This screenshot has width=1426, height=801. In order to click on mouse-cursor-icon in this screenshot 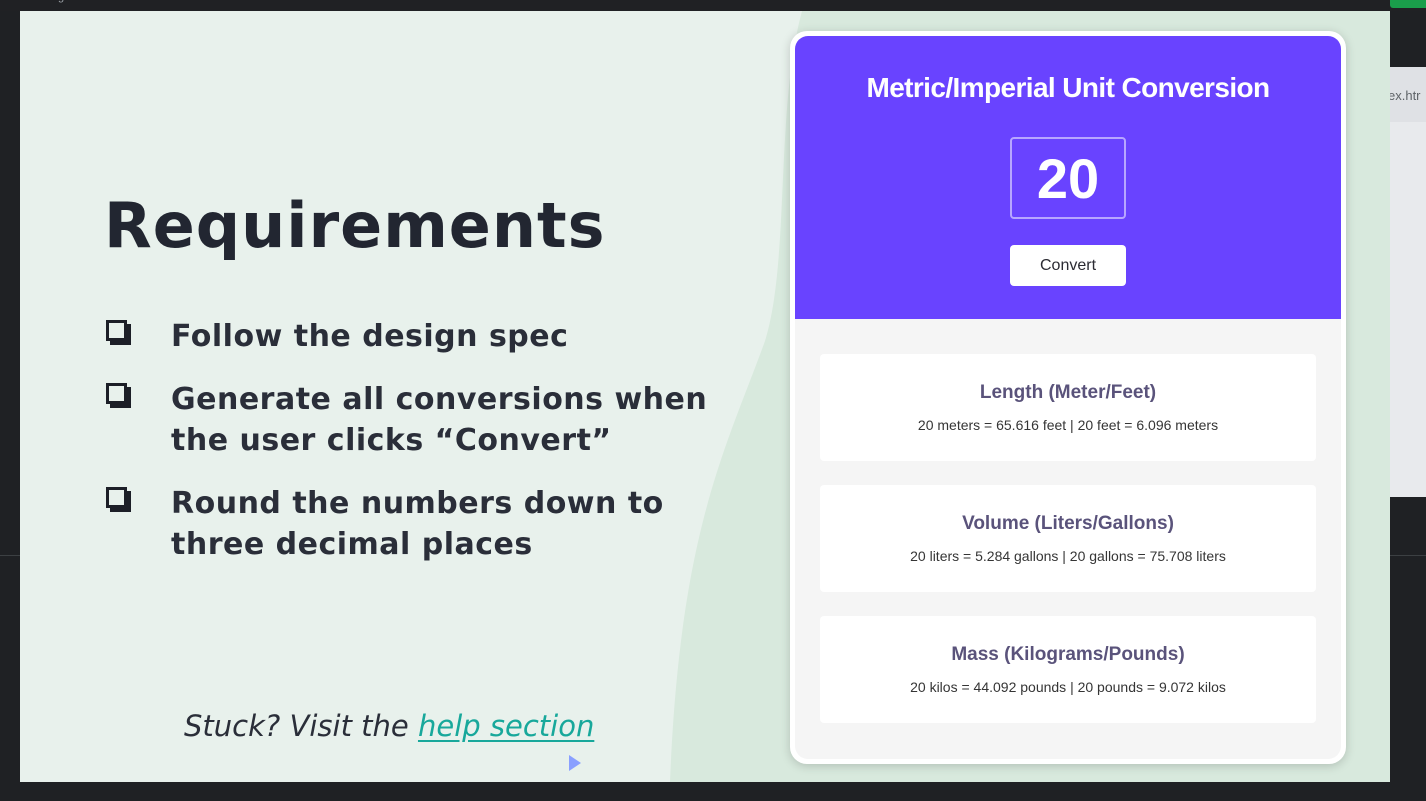, I will do `click(575, 763)`.